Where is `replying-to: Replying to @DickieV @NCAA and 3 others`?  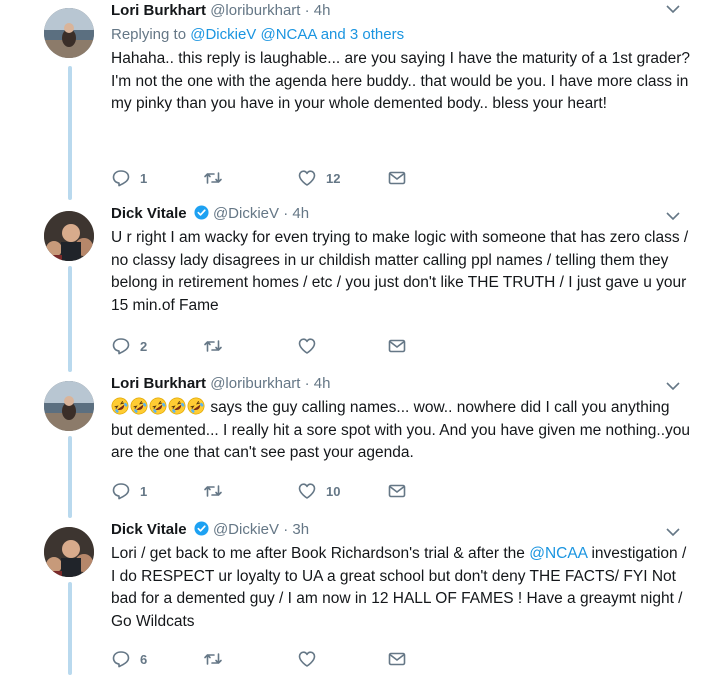
replying-to: Replying to @DickieV @NCAA and 3 others is located at coordinates (402, 35).